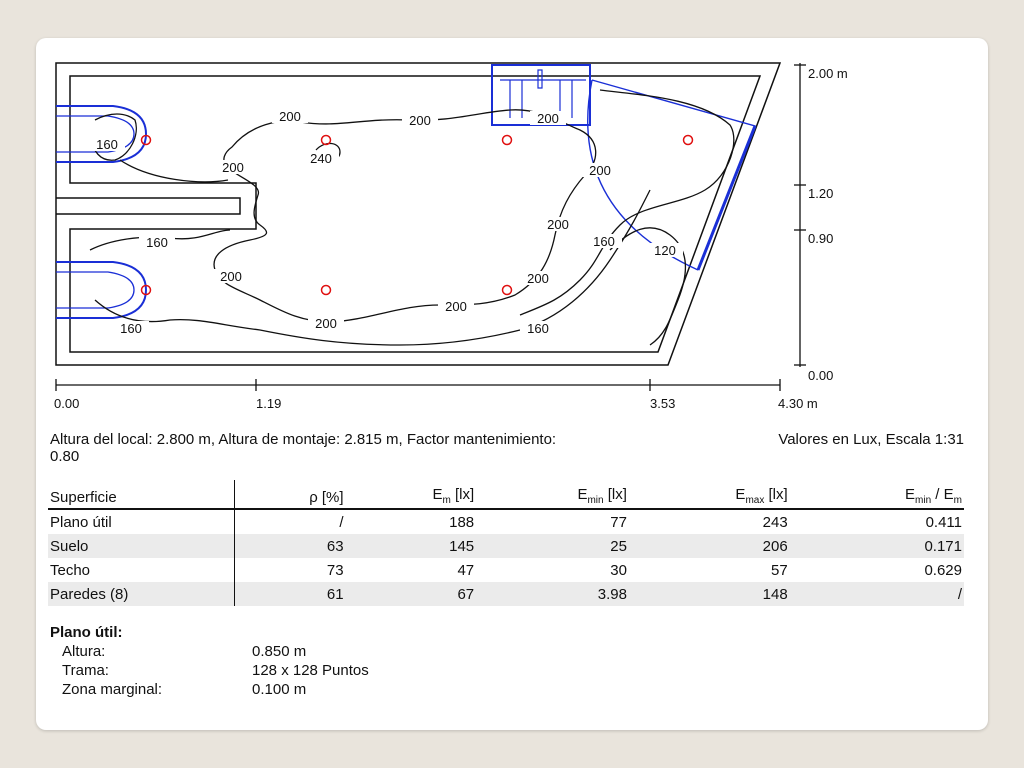 The width and height of the screenshot is (1024, 768). What do you see at coordinates (798, 403) in the screenshot?
I see `x-tick-label: 4.30 m` at bounding box center [798, 403].